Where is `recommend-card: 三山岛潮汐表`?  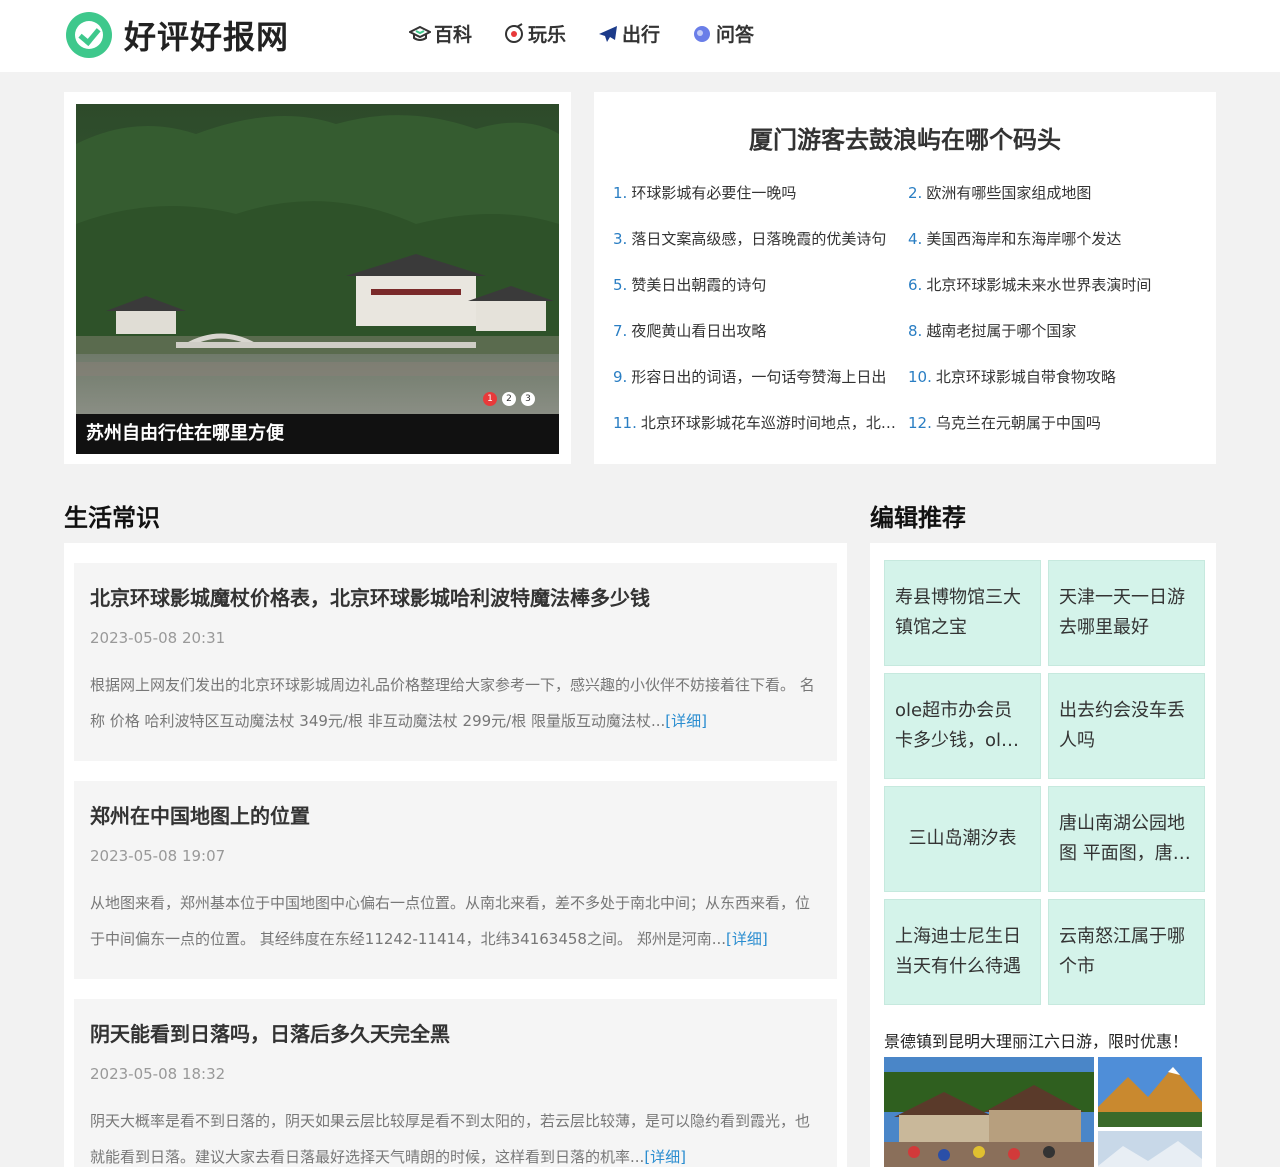 recommend-card: 三山岛潮汐表 is located at coordinates (962, 839).